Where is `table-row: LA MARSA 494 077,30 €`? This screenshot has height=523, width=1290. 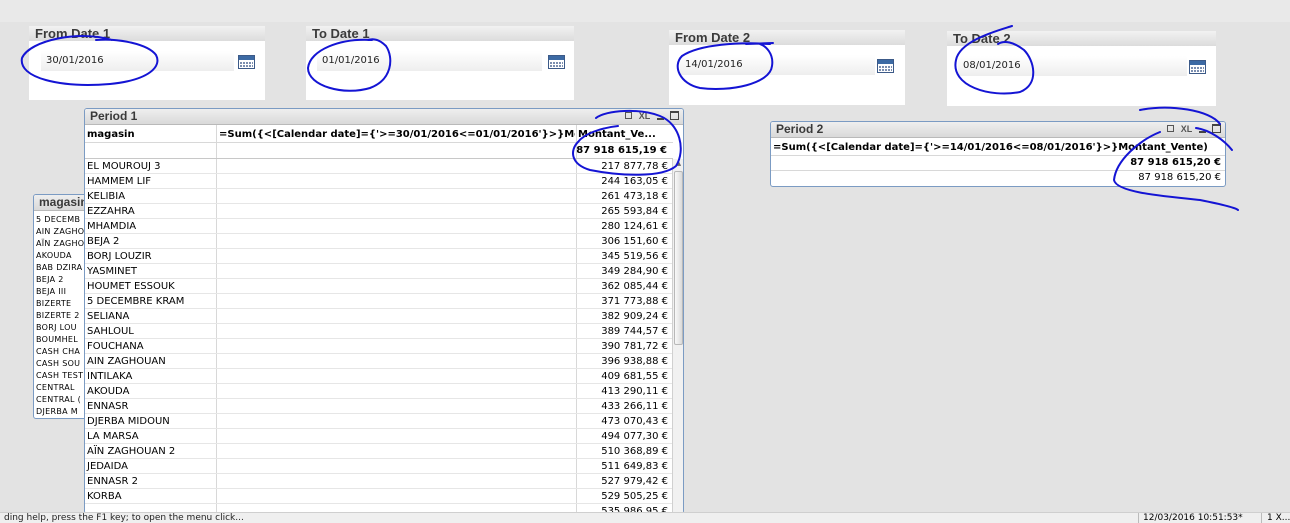 table-row: LA MARSA 494 077,30 € is located at coordinates (378, 436).